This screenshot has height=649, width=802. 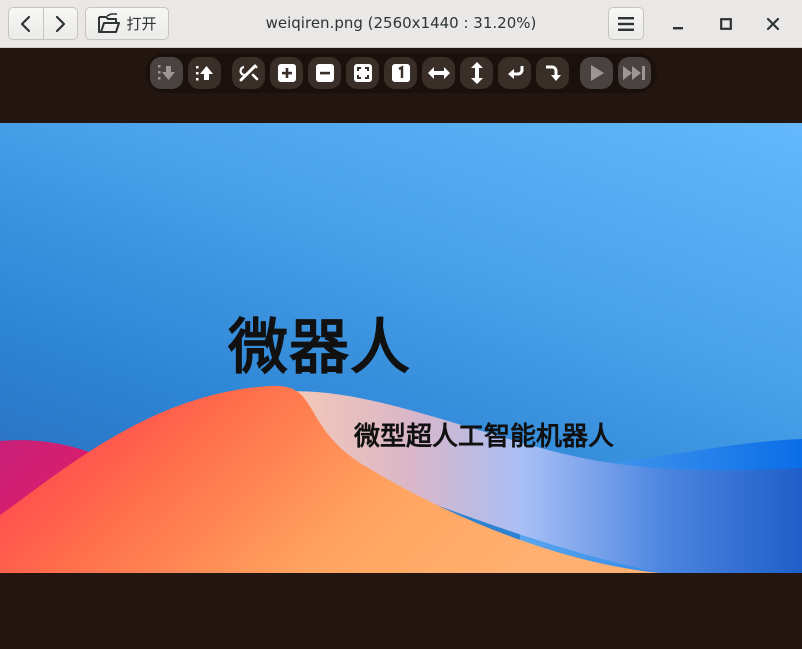 I want to click on next-image-icon, so click(x=204, y=73).